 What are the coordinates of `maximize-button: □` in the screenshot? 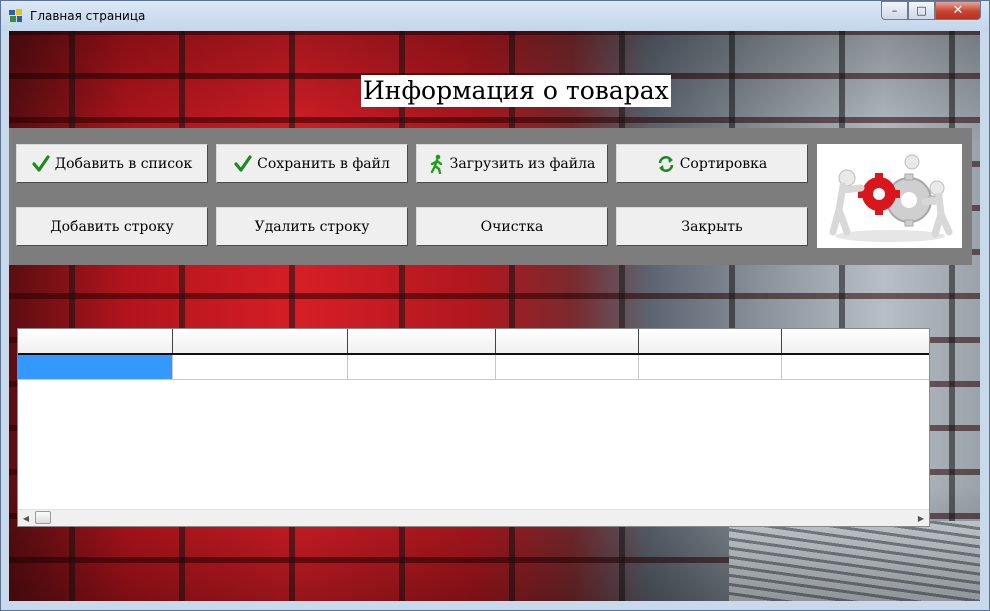 It's located at (921, 10).